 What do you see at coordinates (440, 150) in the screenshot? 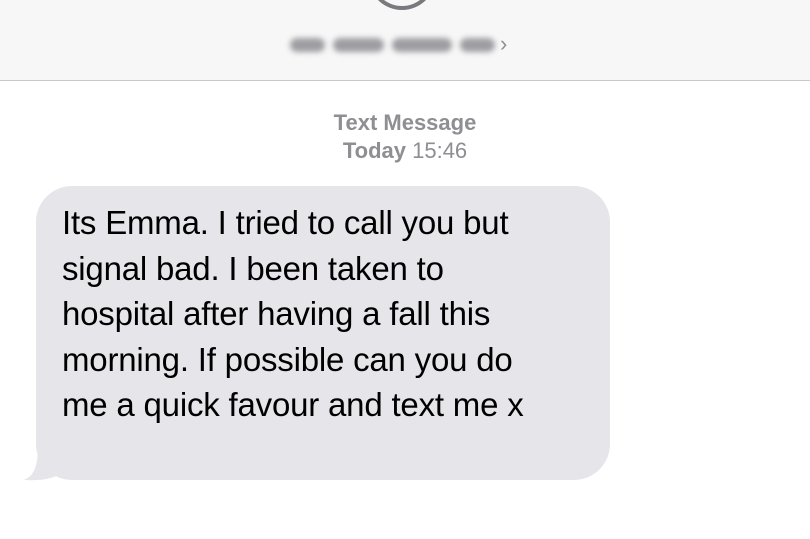
I see `timestamp-time: 15:46` at bounding box center [440, 150].